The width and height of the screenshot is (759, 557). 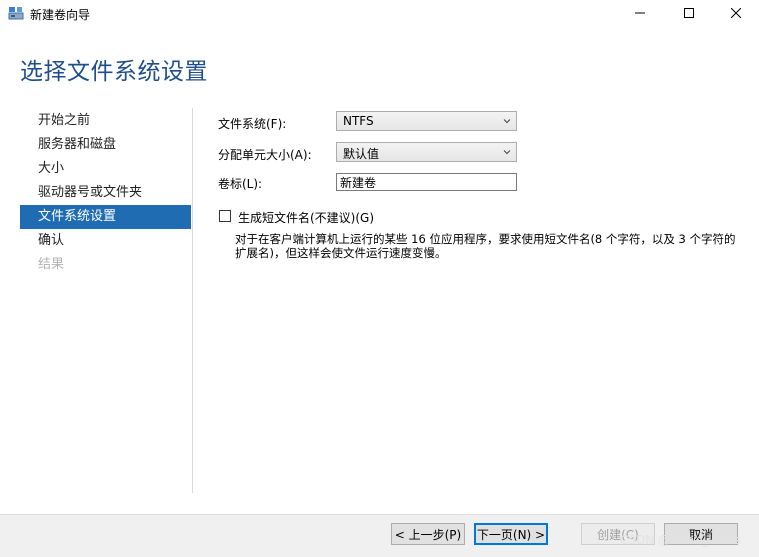 I want to click on maximize-button, so click(x=689, y=13).